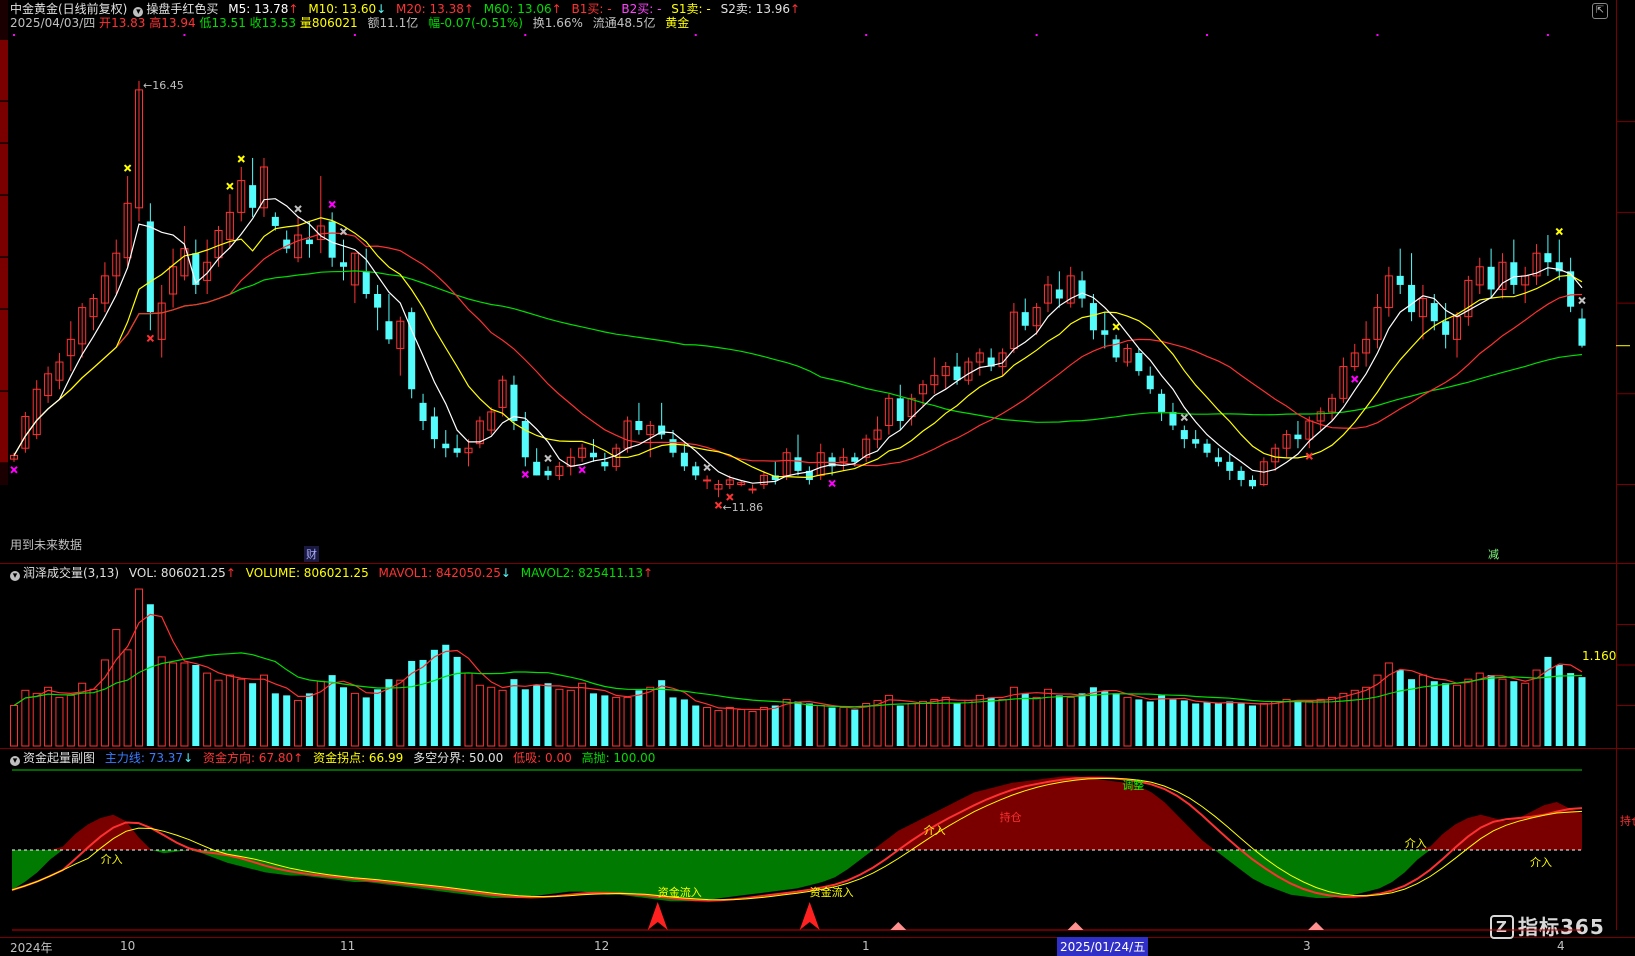 The image size is (1635, 956). I want to click on inflow-arrow, so click(809, 916).